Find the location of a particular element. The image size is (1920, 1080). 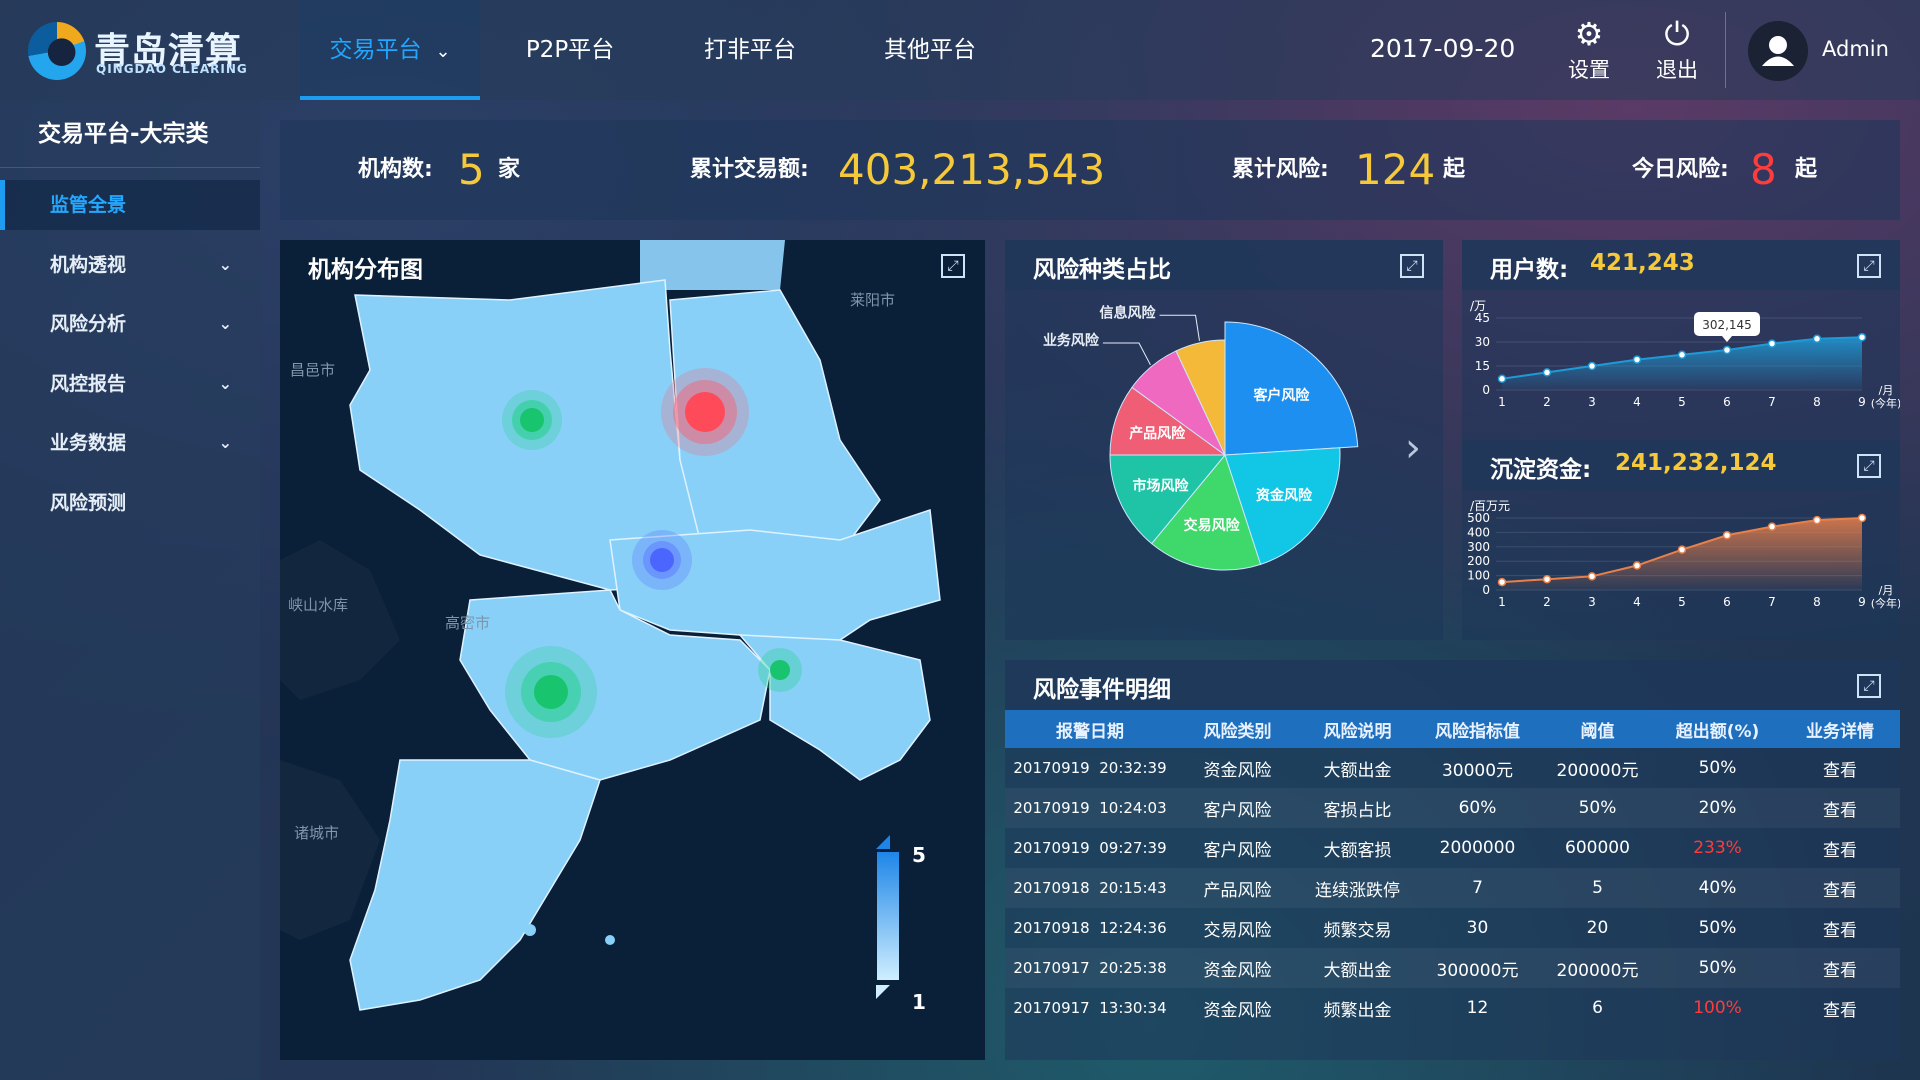

deposit-area-chart: 0100200300400500 1 2 3 4 5 6 7 8 9/百万元/月(今年) is located at coordinates (1681, 565).